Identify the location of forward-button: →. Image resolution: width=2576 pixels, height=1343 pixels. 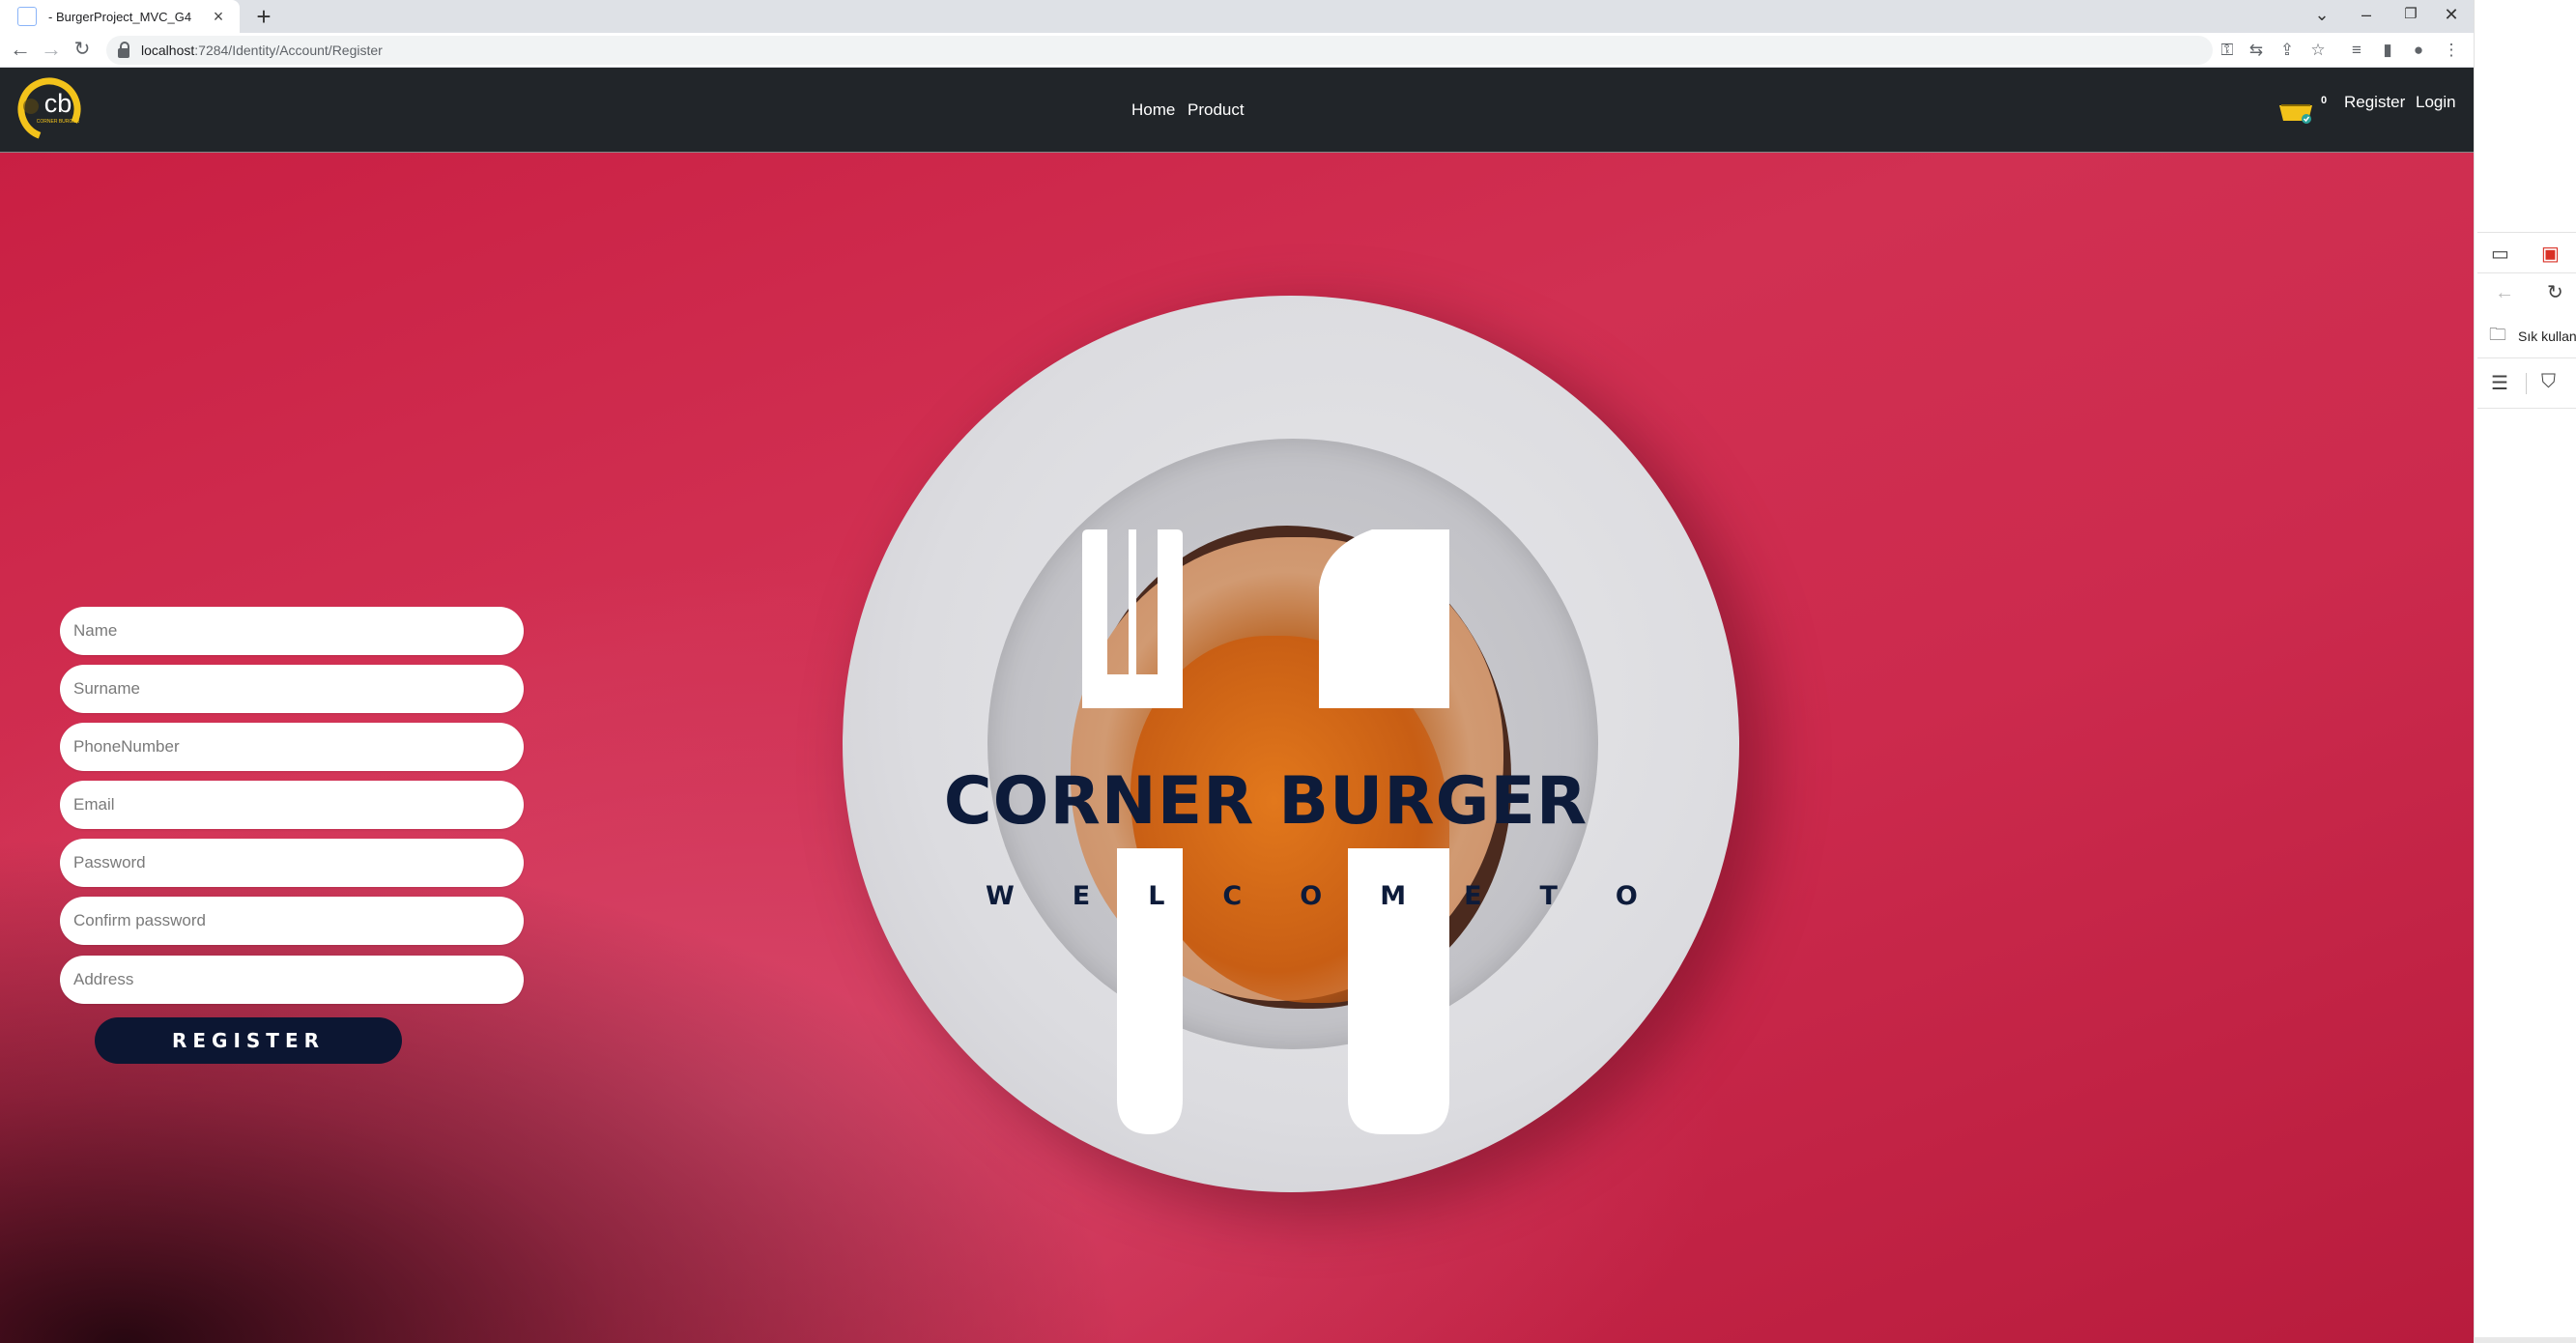
(52, 49).